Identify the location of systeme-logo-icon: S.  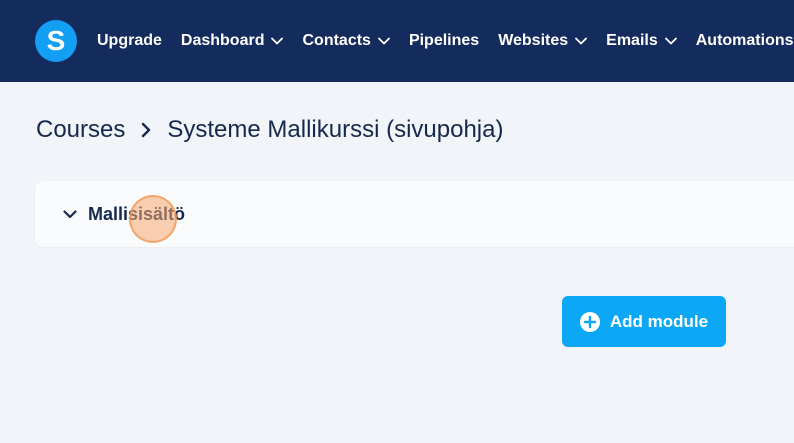
(56, 41).